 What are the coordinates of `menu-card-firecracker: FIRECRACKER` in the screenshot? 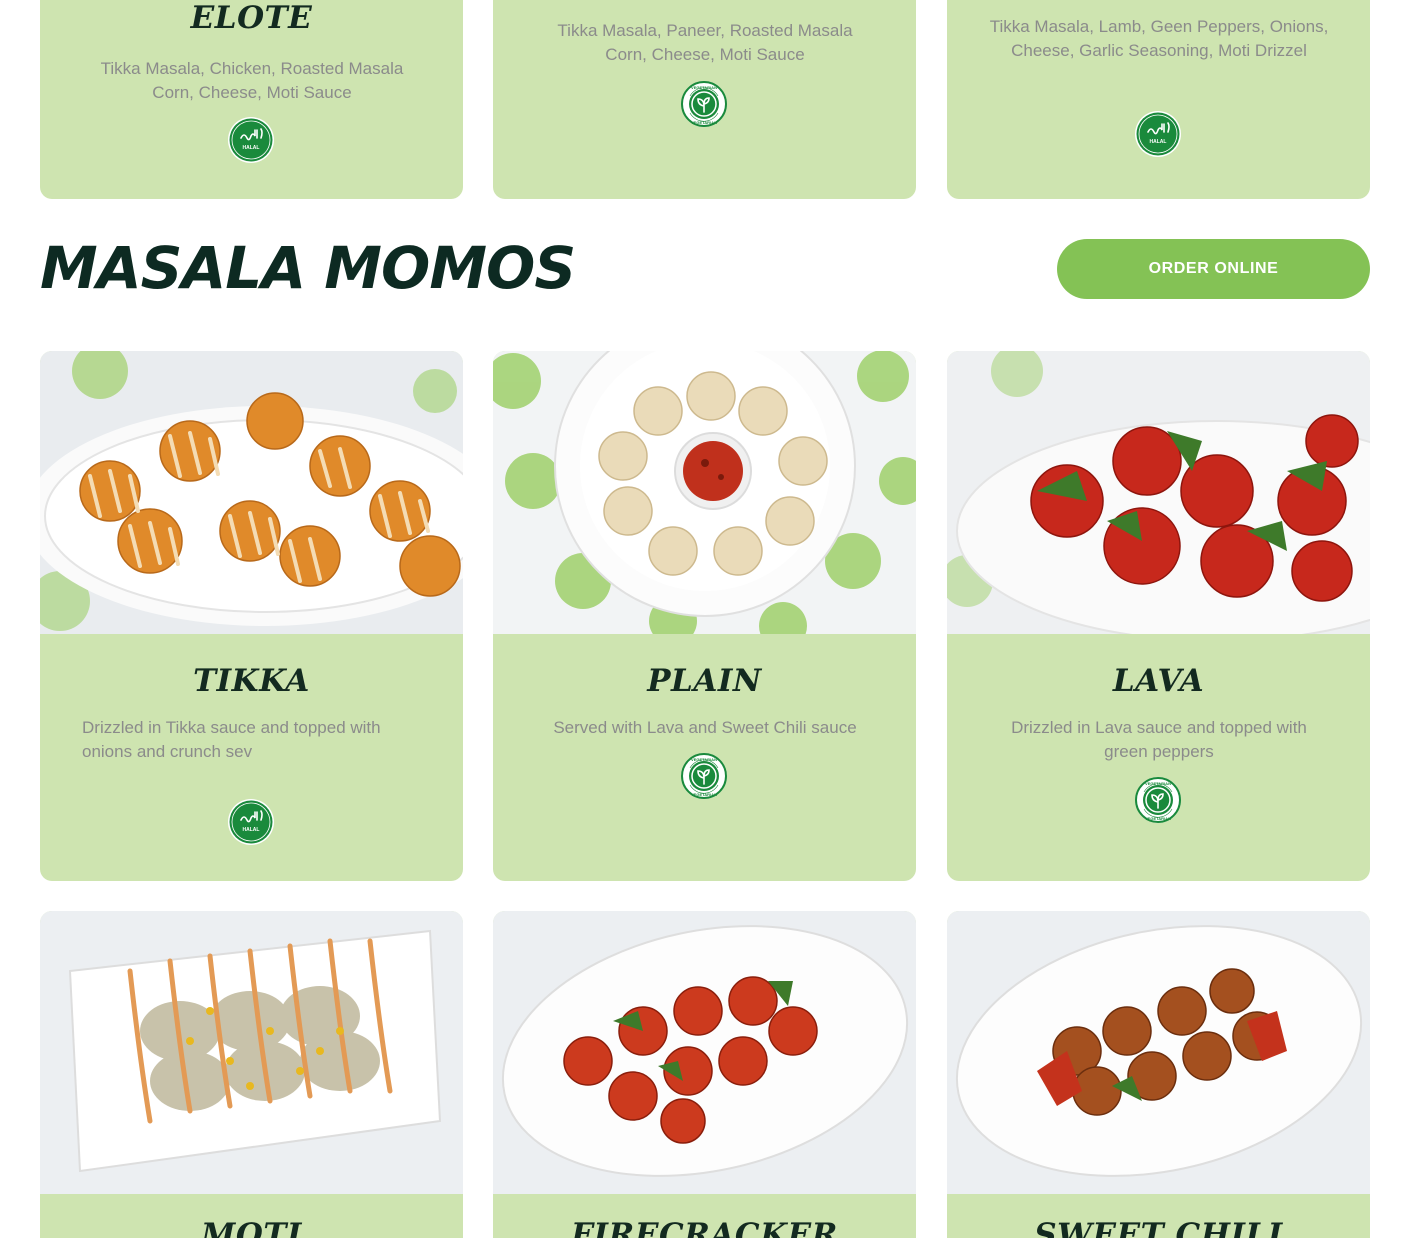 It's located at (704, 1074).